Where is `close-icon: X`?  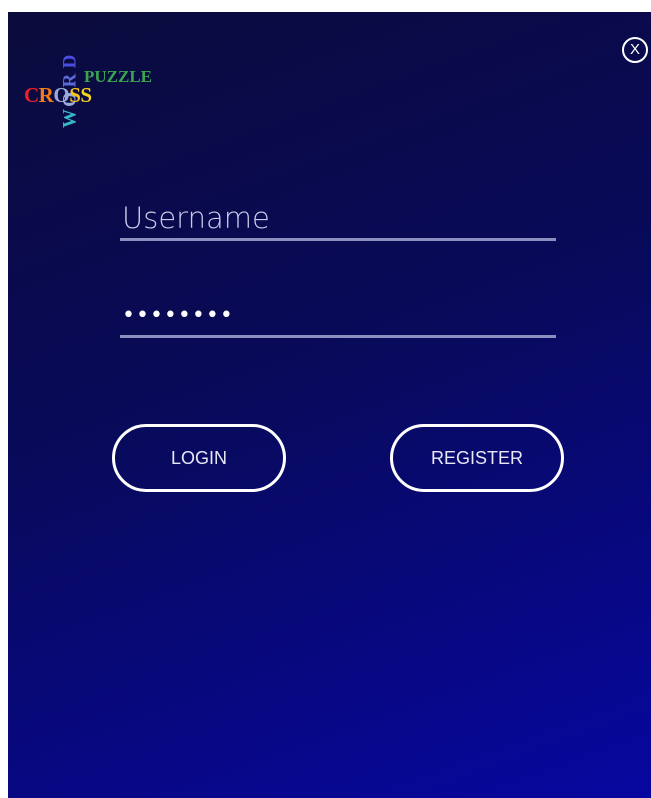
close-icon: X is located at coordinates (634, 49).